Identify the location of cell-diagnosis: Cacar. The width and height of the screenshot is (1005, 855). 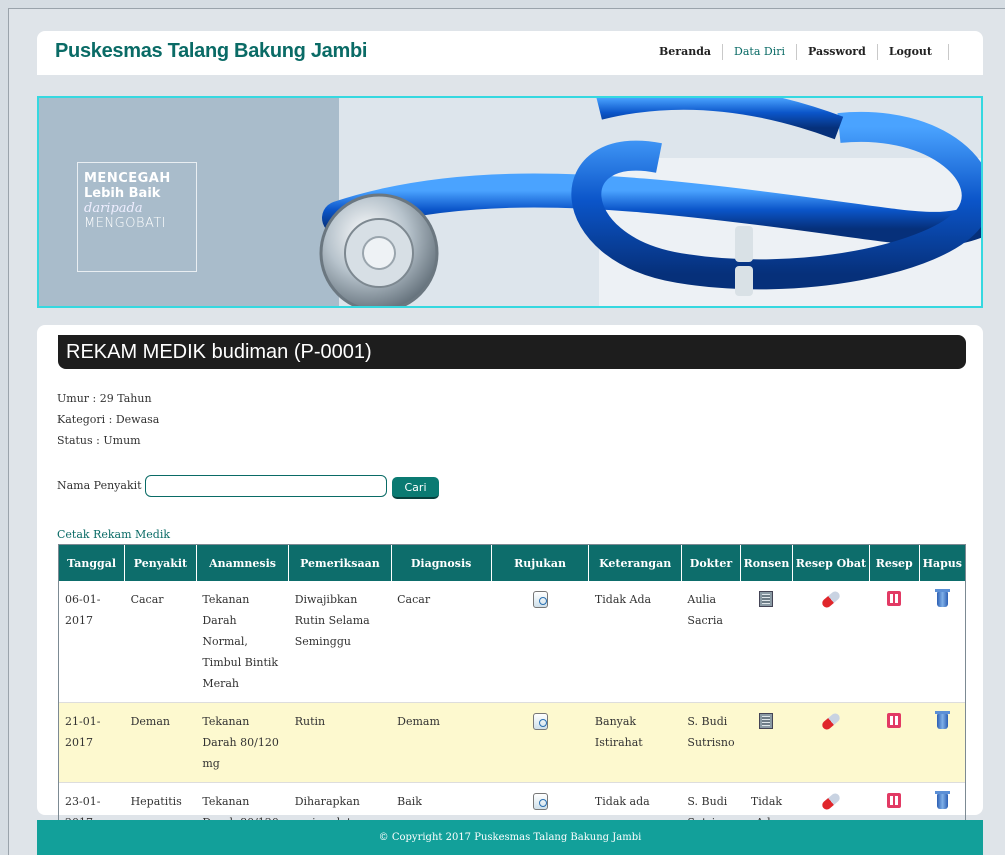
(414, 599).